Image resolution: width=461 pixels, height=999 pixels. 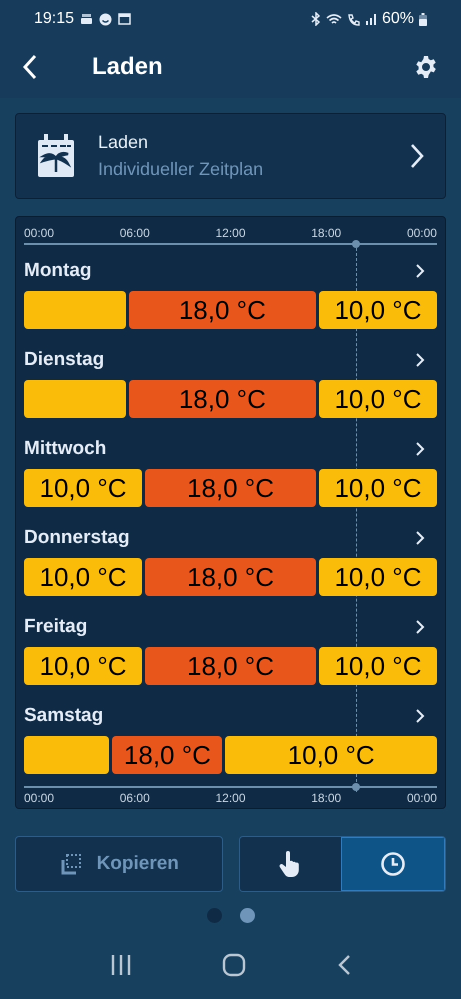 What do you see at coordinates (426, 67) in the screenshot?
I see `settings-icon` at bounding box center [426, 67].